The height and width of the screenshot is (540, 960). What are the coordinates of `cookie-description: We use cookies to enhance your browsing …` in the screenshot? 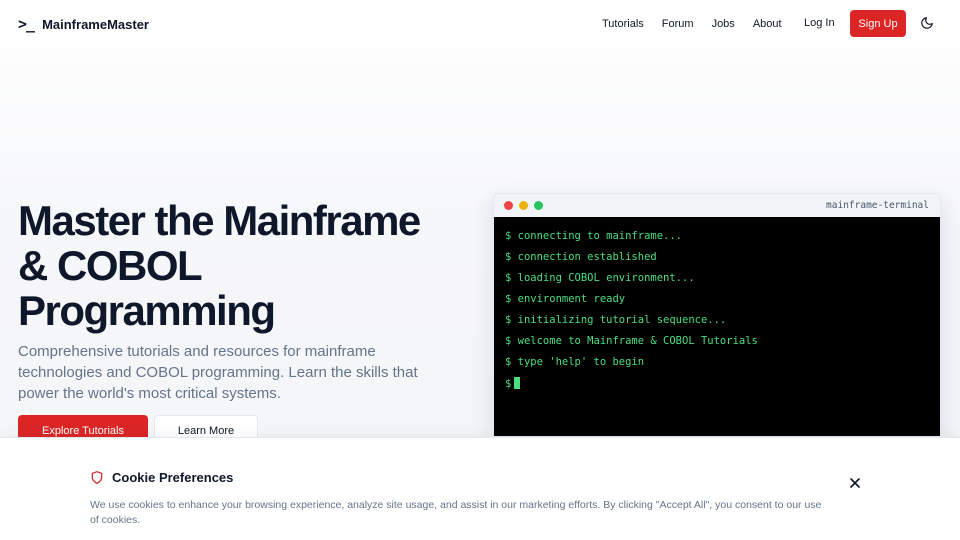 It's located at (456, 512).